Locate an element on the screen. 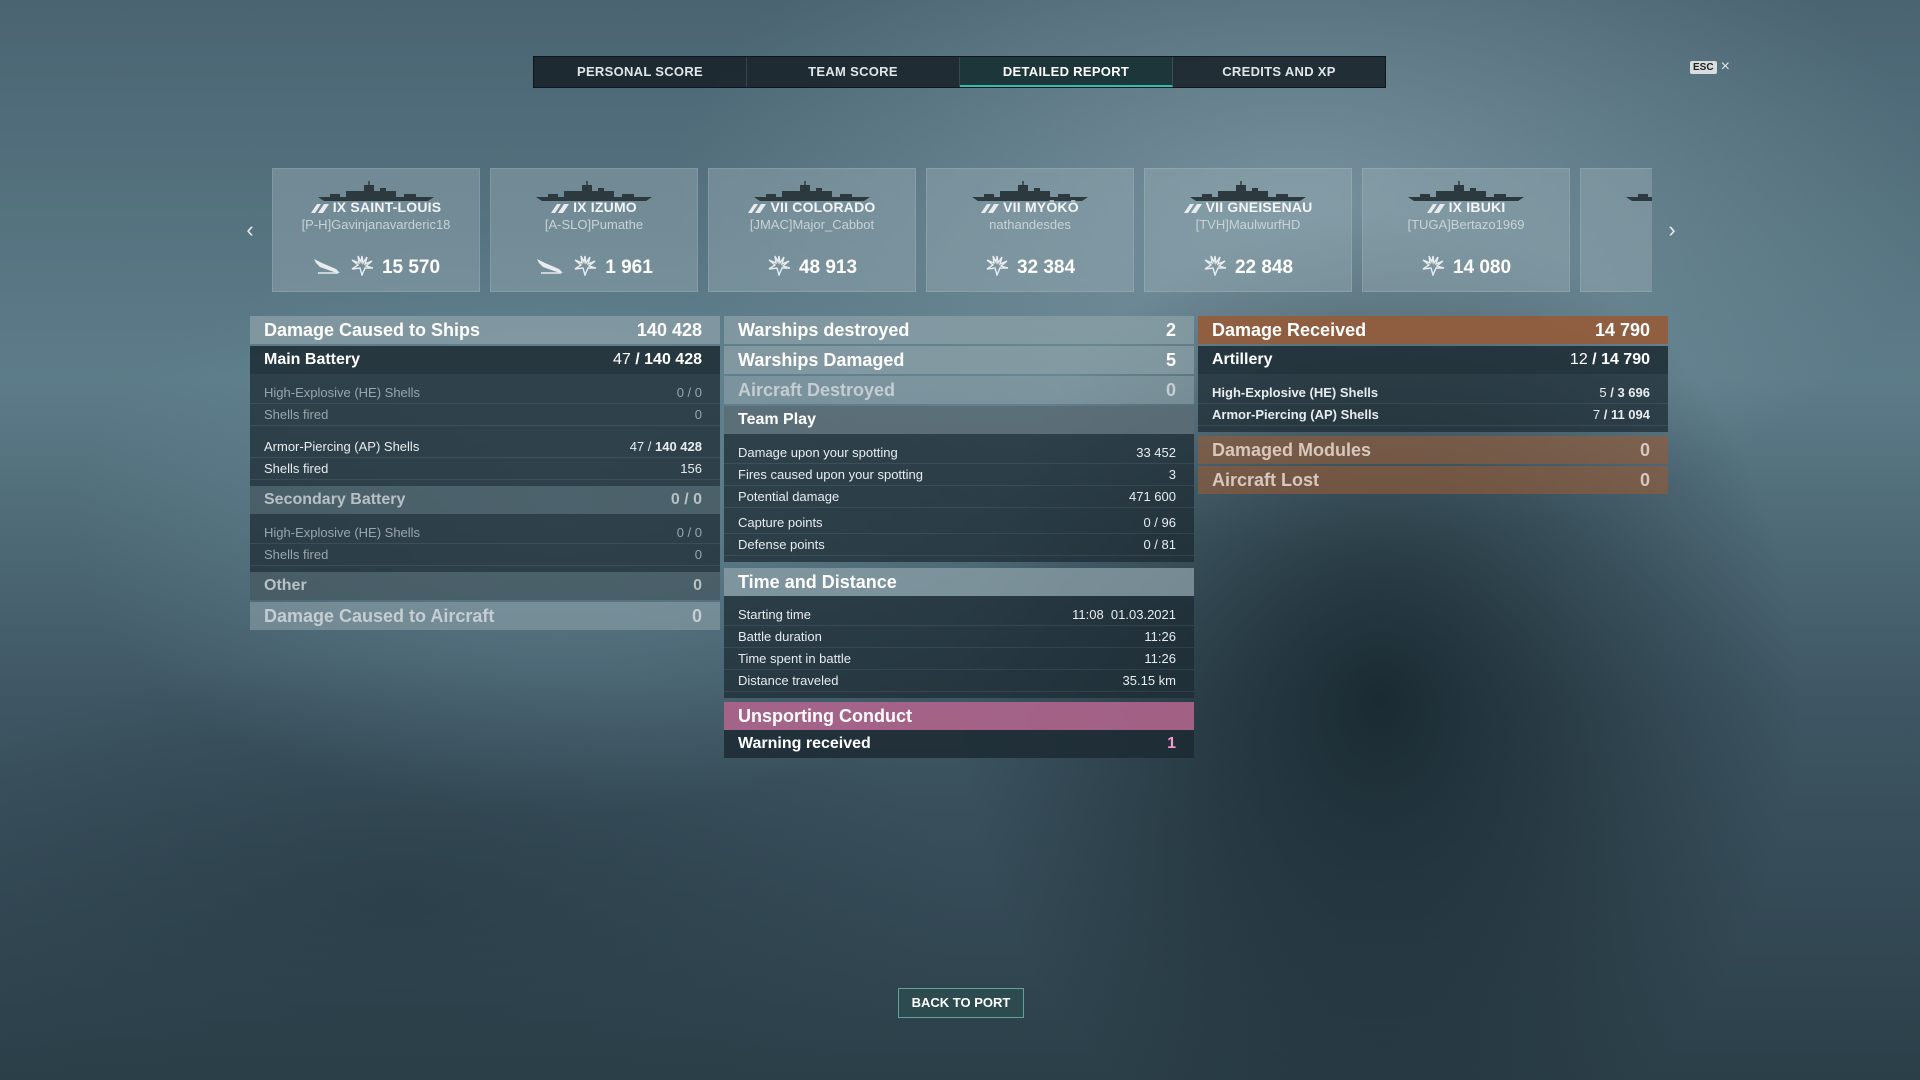  main-battery-label: Main Battery is located at coordinates (312, 359).